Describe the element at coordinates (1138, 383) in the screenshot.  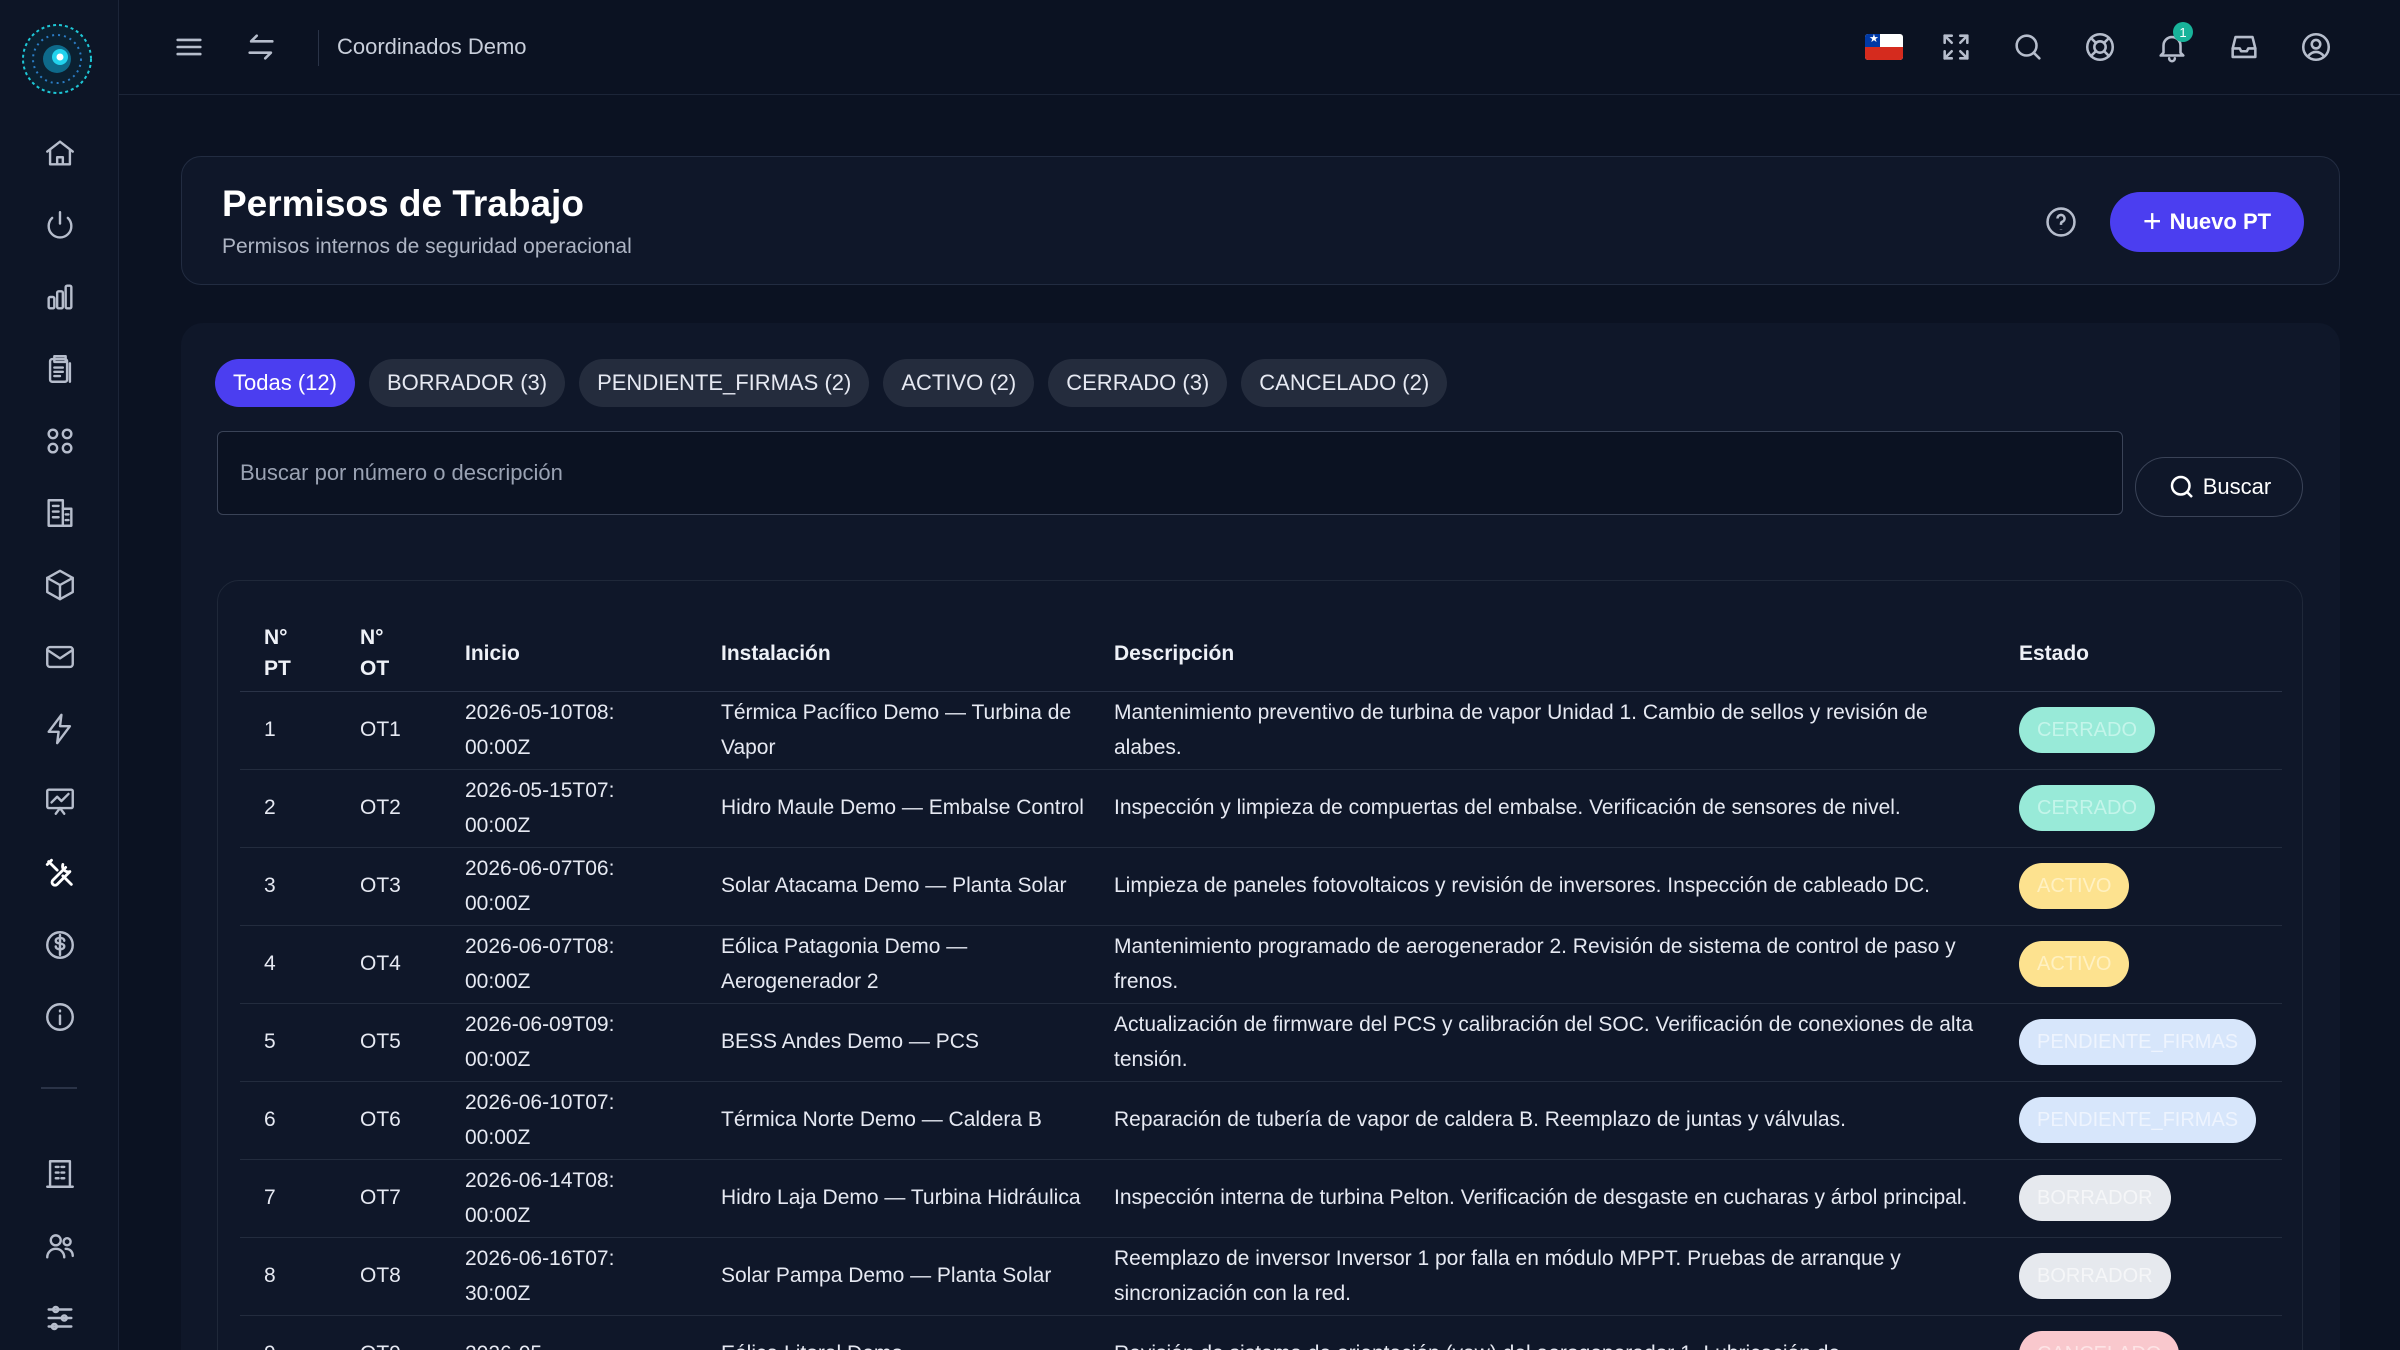
I see `tab-cerrado: CERRADO (3)` at that location.